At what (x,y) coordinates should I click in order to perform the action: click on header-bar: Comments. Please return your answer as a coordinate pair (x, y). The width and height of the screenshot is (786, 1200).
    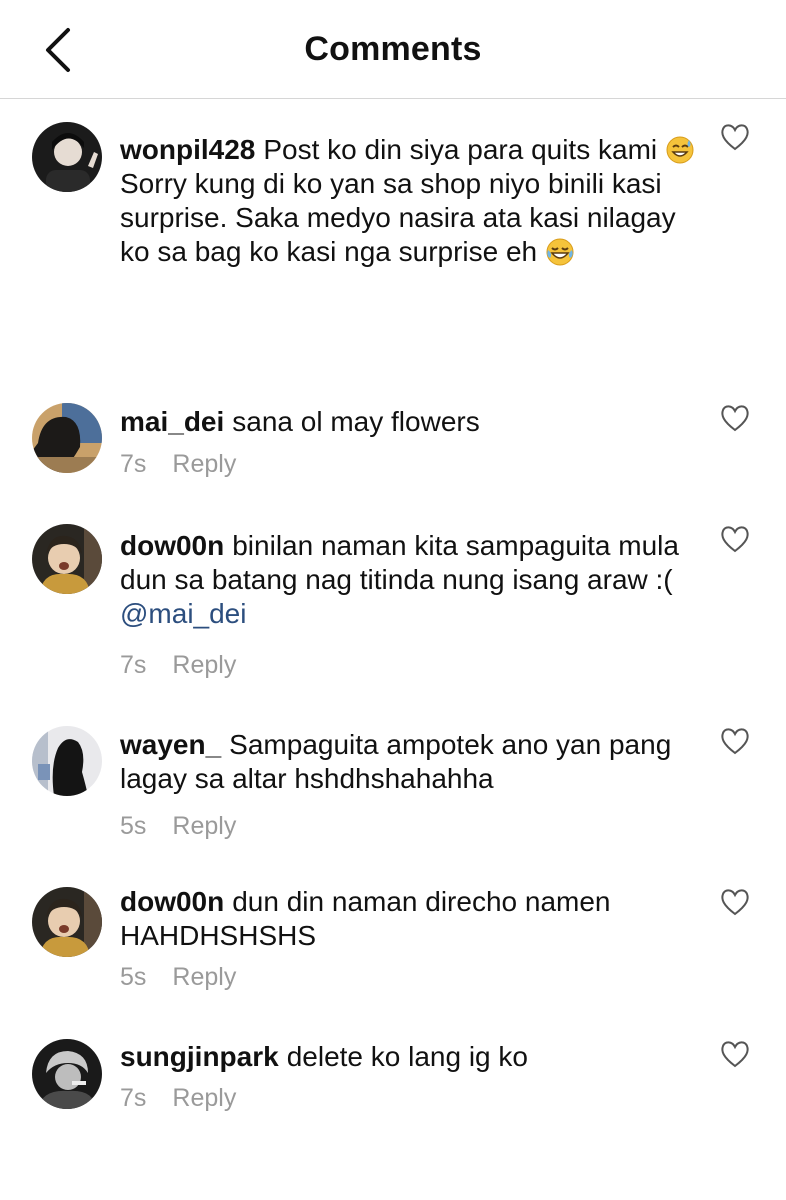
    Looking at the image, I should click on (393, 49).